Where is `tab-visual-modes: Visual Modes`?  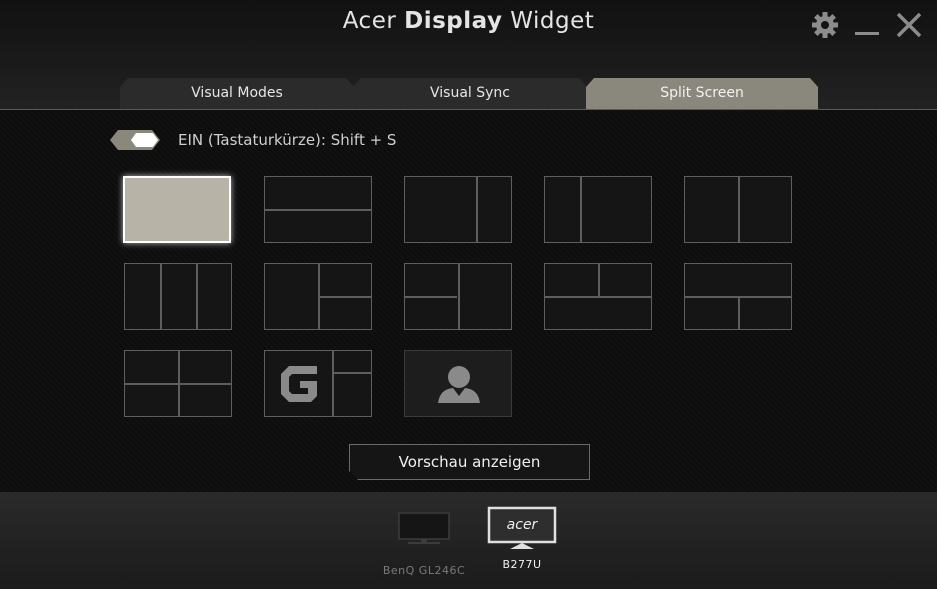 tab-visual-modes: Visual Modes is located at coordinates (237, 93).